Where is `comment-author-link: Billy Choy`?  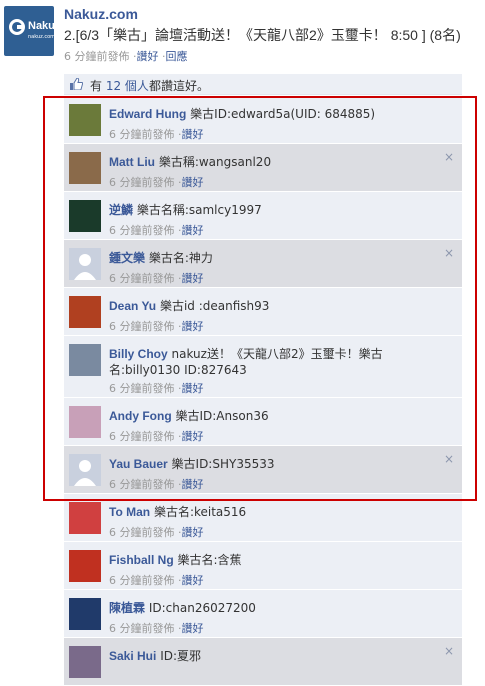 comment-author-link: Billy Choy is located at coordinates (138, 354).